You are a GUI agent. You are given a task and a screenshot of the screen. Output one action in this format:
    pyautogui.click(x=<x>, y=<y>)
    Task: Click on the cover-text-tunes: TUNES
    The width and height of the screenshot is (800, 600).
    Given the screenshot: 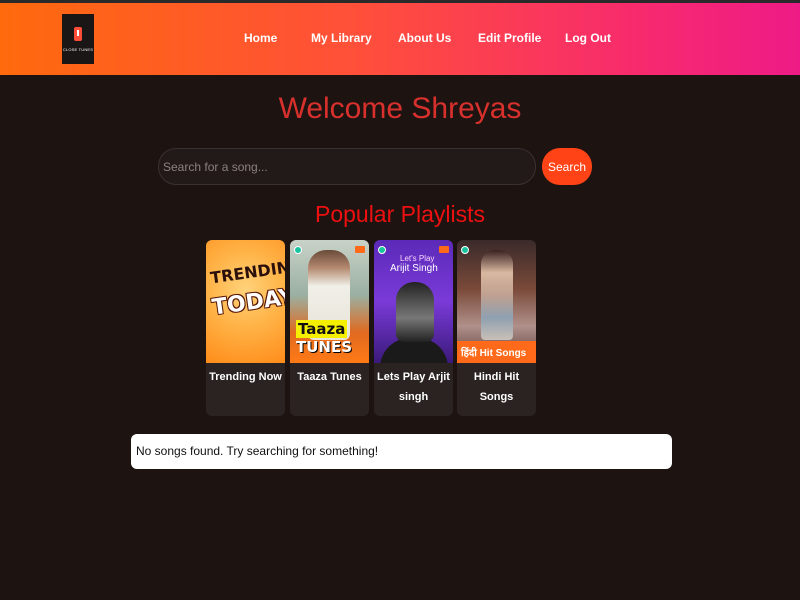 What is the action you would take?
    pyautogui.click(x=324, y=347)
    